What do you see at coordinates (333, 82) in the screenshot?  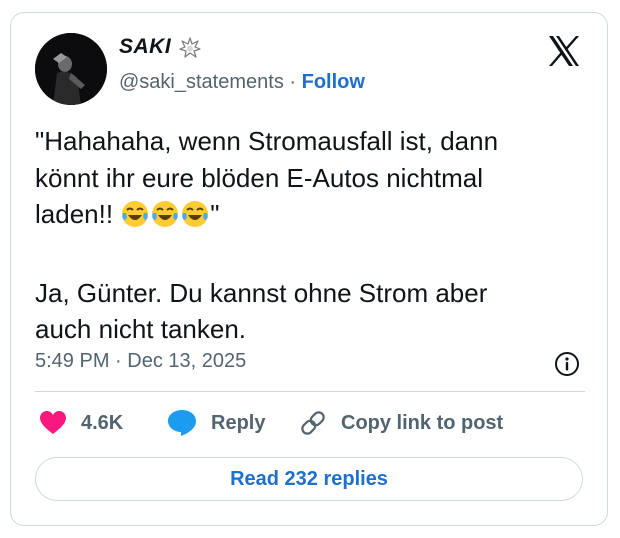 I see `follow-button: Follow` at bounding box center [333, 82].